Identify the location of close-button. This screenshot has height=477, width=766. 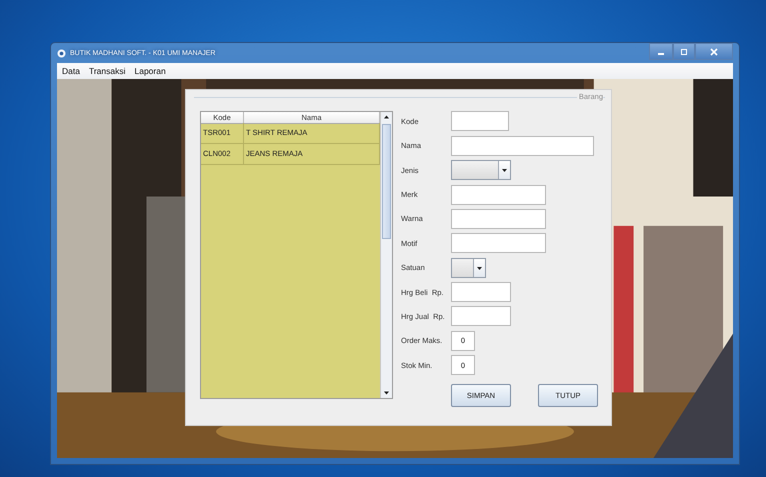
(714, 51).